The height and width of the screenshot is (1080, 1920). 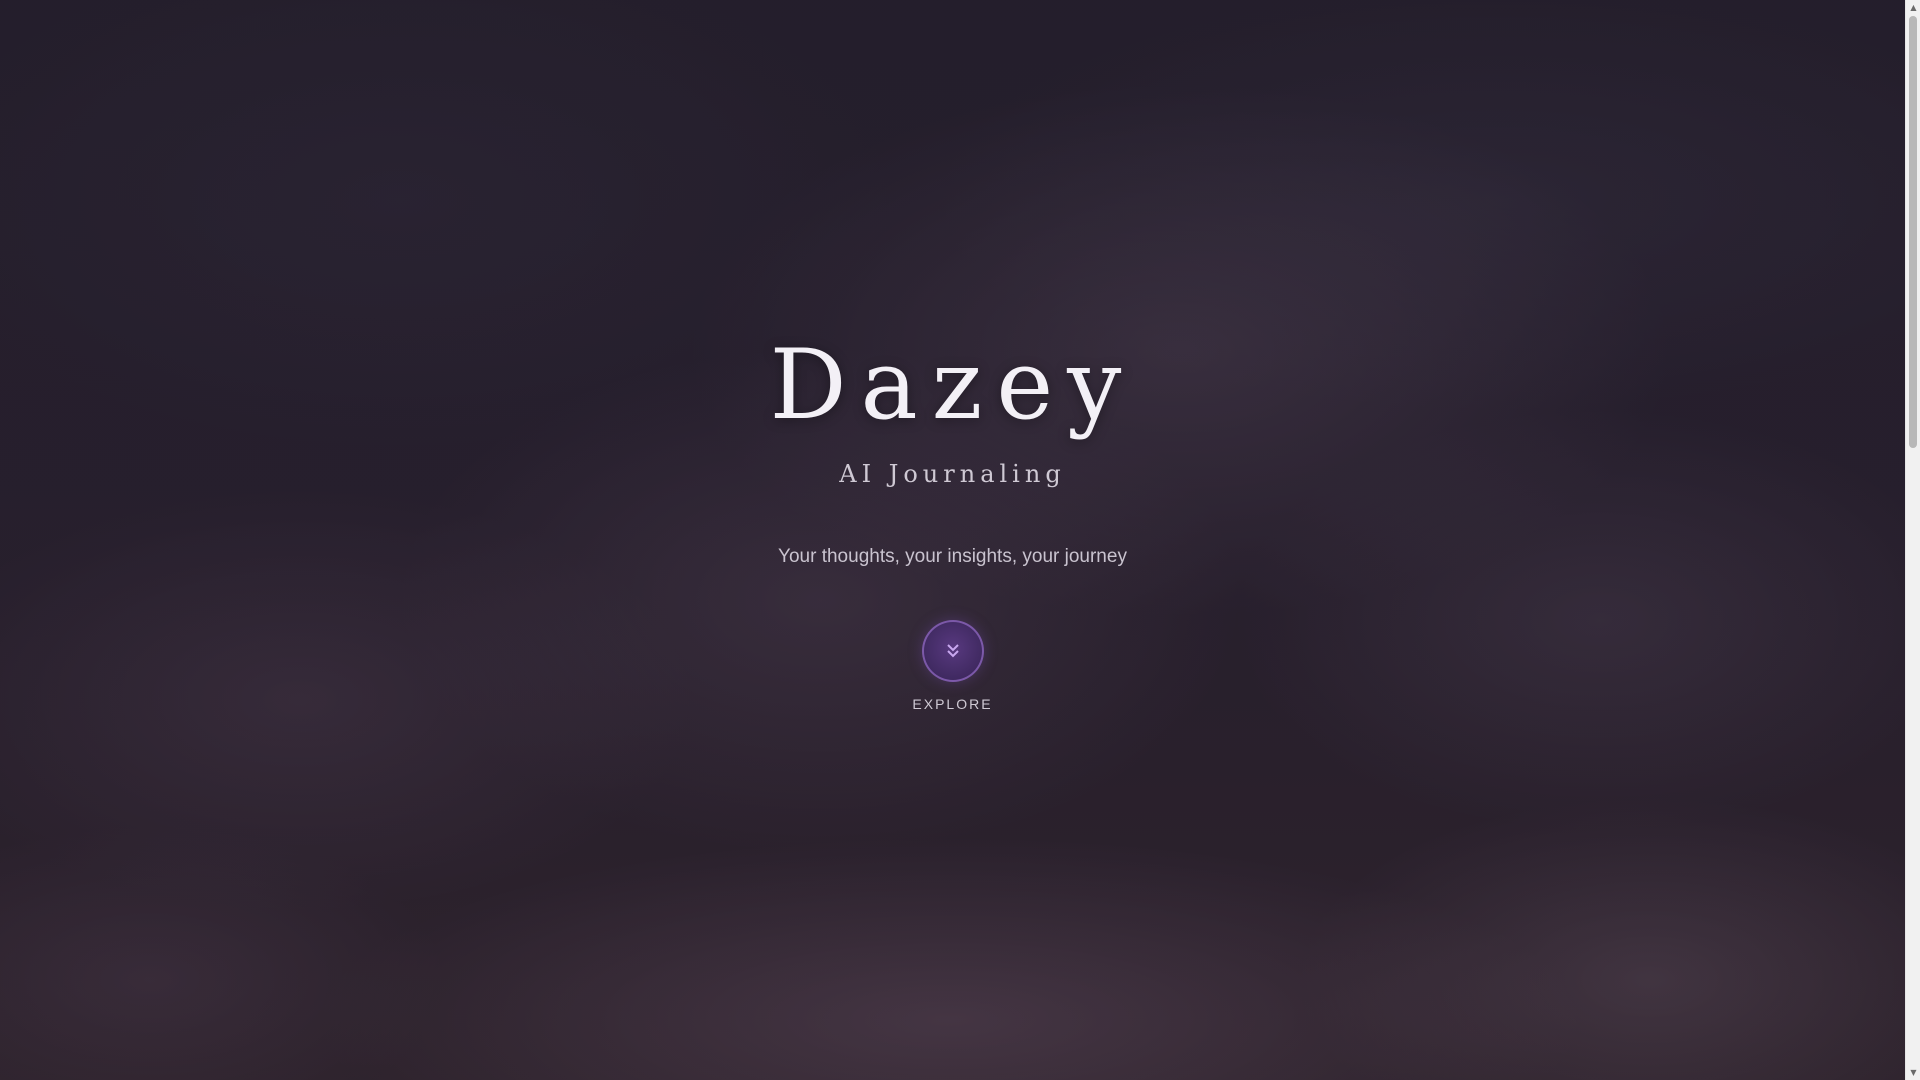 I want to click on scroll-down-icon: ▼, so click(x=1913, y=1072).